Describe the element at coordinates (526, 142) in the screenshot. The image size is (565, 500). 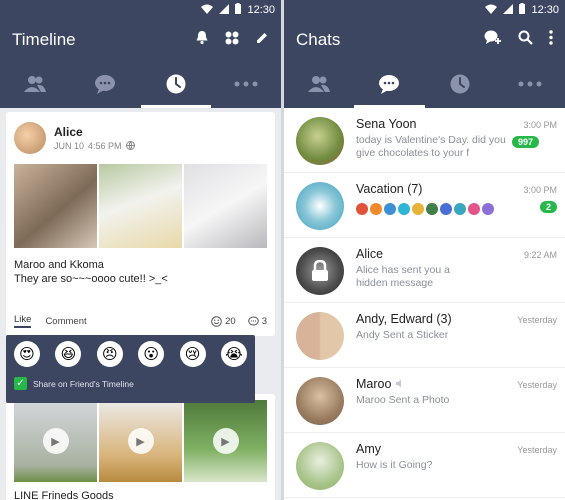
I see `unread-badge: 997` at that location.